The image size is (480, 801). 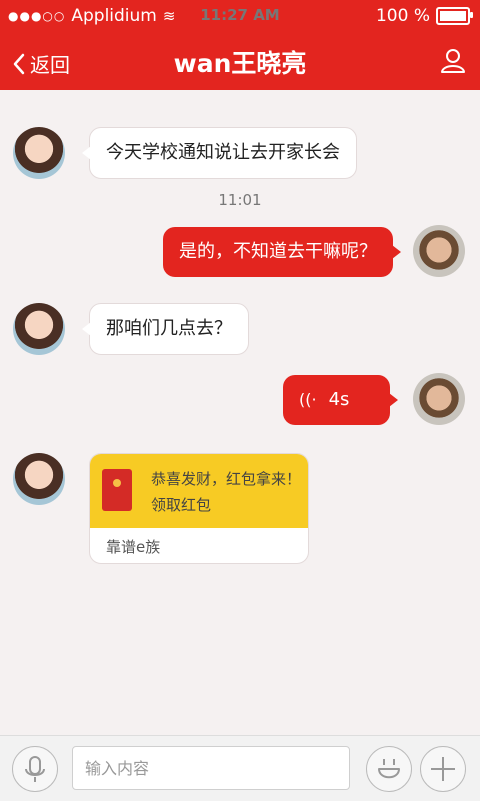 I want to click on red-envelope-icon, so click(x=117, y=490).